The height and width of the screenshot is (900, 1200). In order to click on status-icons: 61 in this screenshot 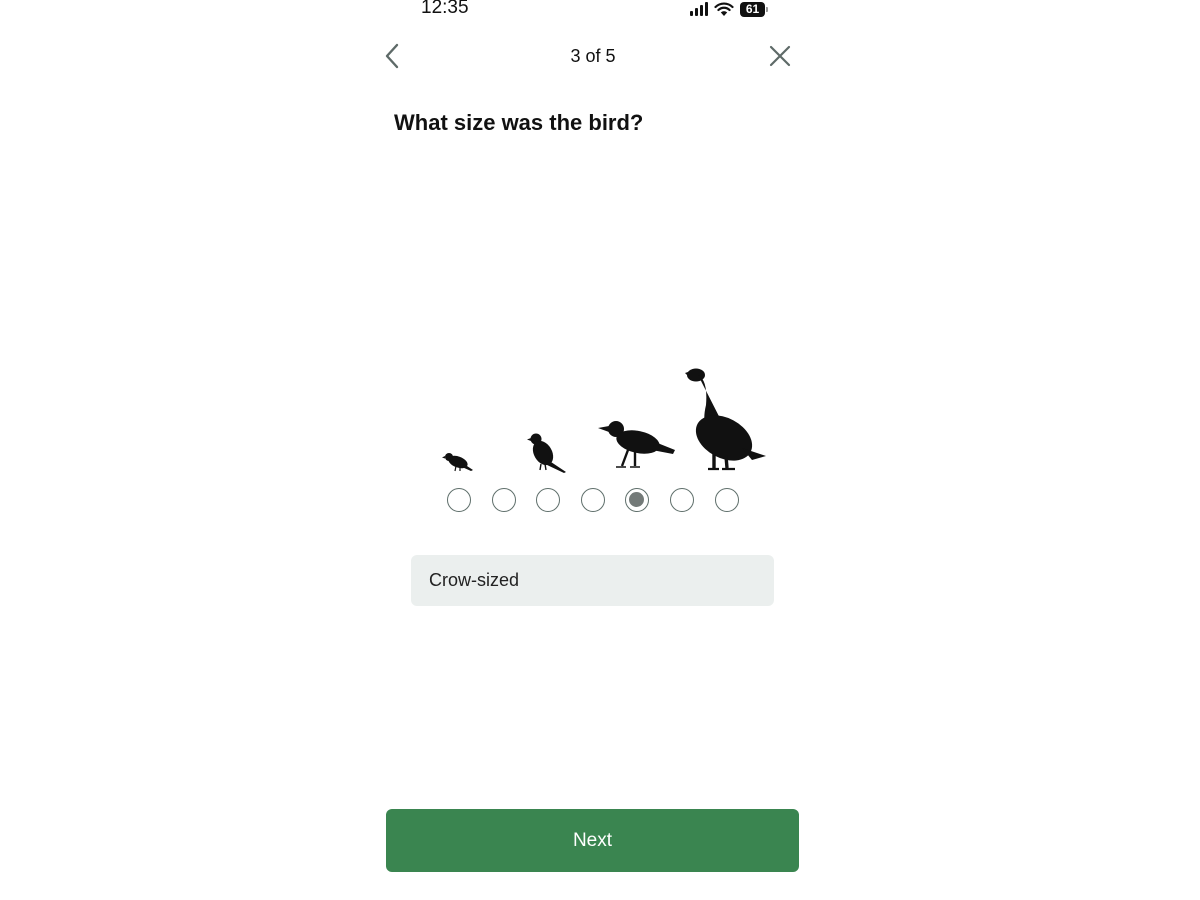, I will do `click(729, 9)`.